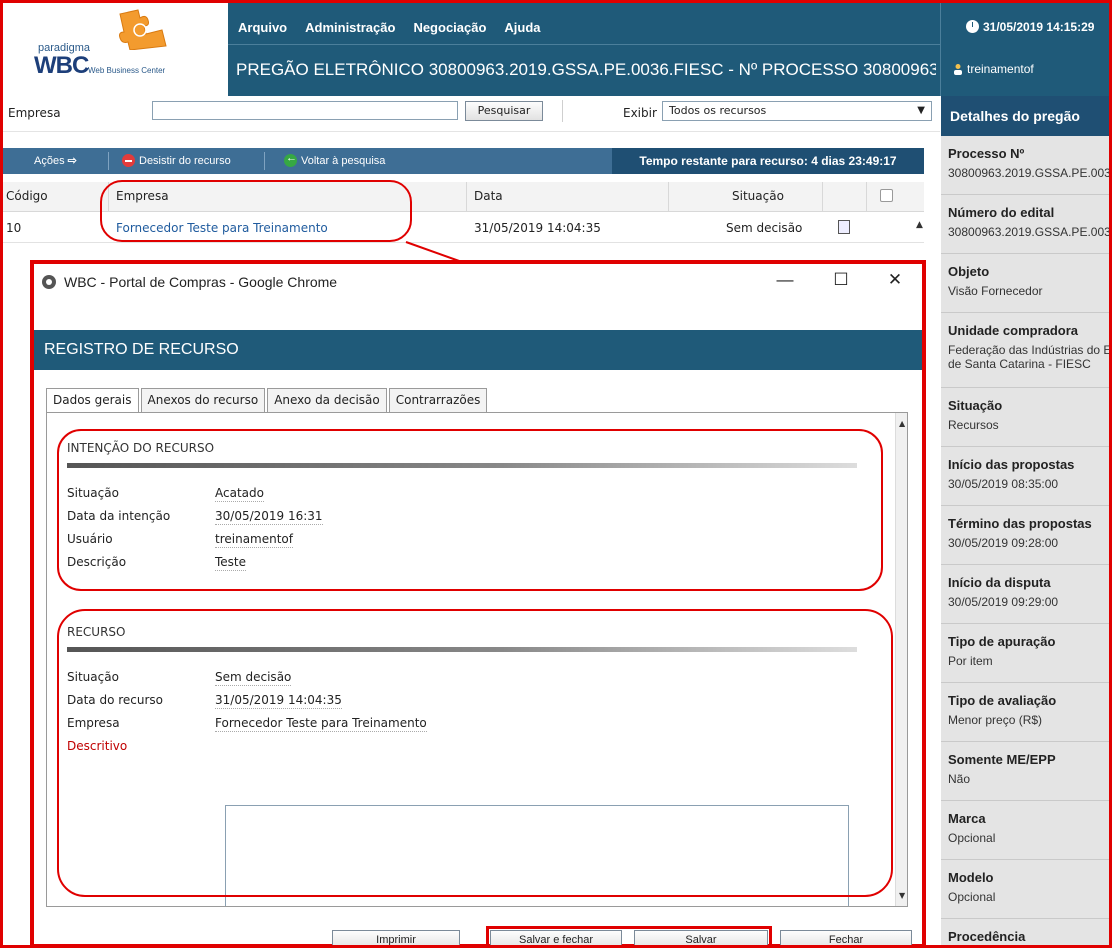 This screenshot has height=948, width=1112. What do you see at coordinates (115, 700) in the screenshot?
I see `field-label: Data do recurso` at bounding box center [115, 700].